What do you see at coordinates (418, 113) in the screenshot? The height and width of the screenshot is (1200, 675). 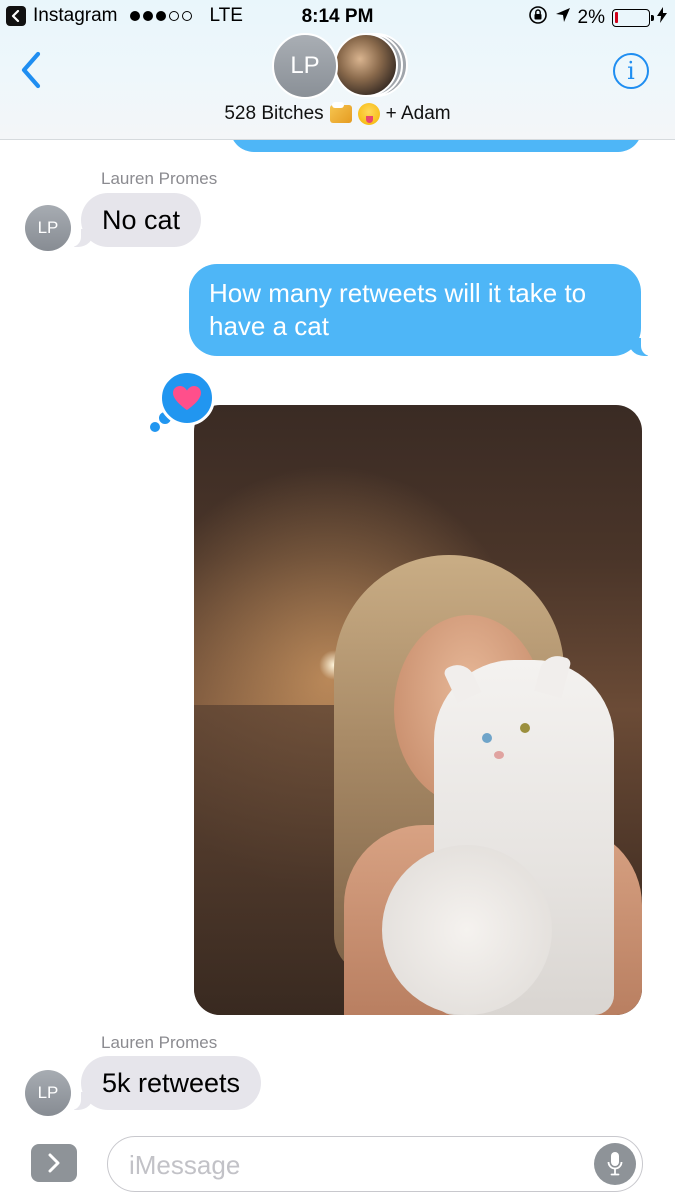 I see `group-name-suffix: + Adam` at bounding box center [418, 113].